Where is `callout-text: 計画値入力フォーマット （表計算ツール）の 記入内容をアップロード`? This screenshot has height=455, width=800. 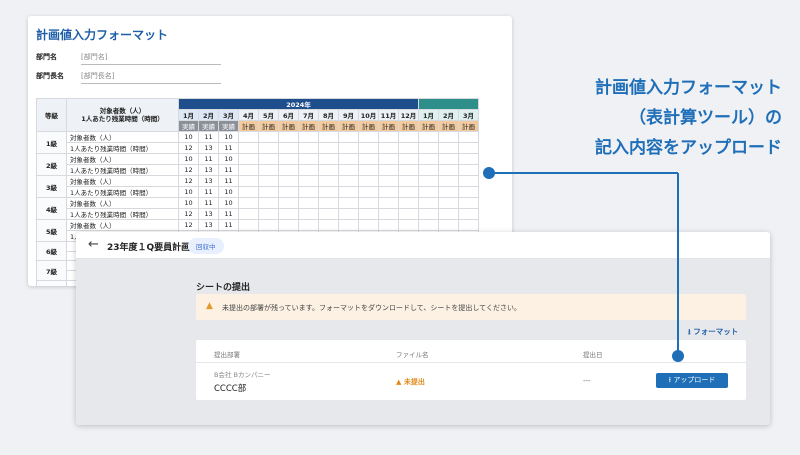
callout-text: 計画値入力フォーマット （表計算ツール）の 記入内容をアップロード is located at coordinates (652, 118).